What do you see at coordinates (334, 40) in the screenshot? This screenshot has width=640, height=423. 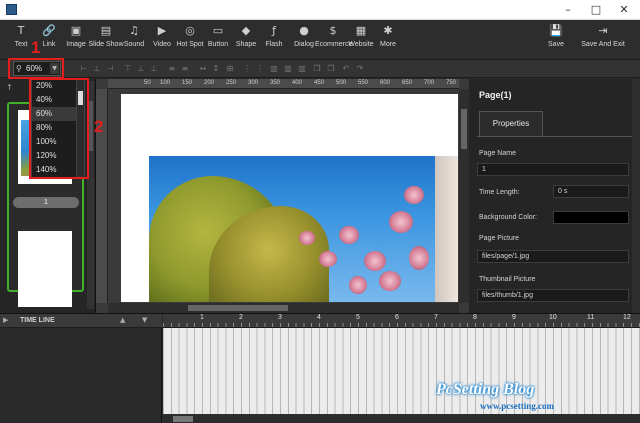 I see `ecommerce-tool-button: $ Ecommerce` at bounding box center [334, 40].